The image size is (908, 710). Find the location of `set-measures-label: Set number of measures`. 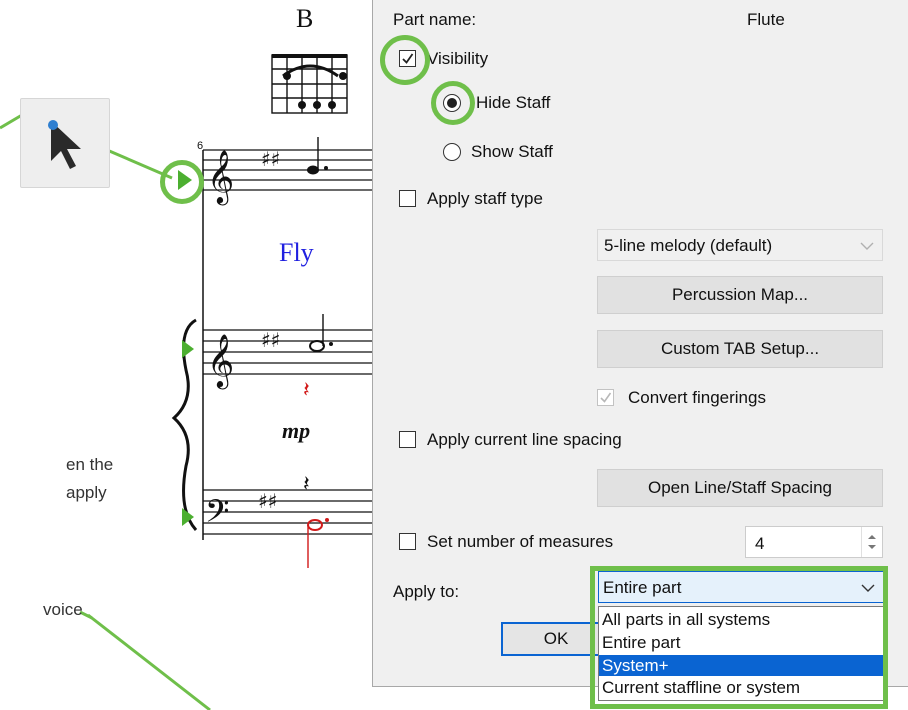

set-measures-label: Set number of measures is located at coordinates (520, 541).